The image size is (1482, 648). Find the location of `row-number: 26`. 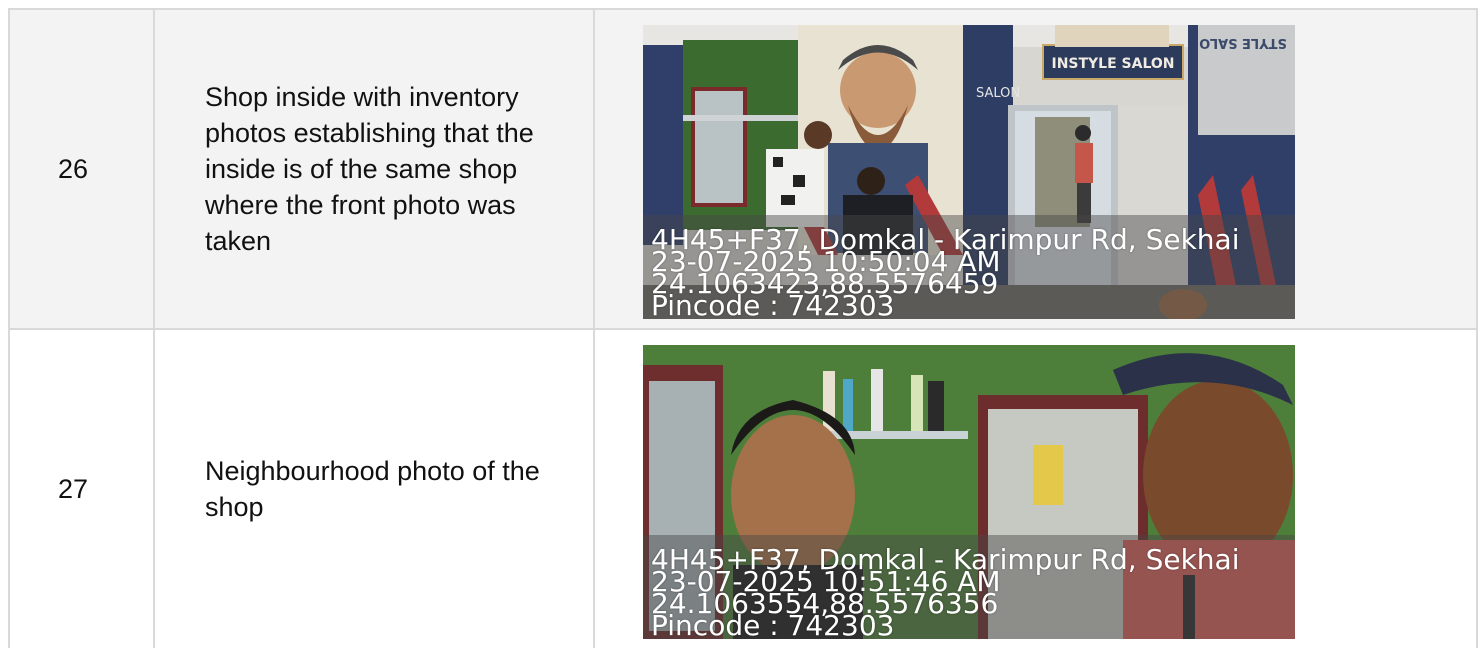

row-number: 26 is located at coordinates (82, 169).